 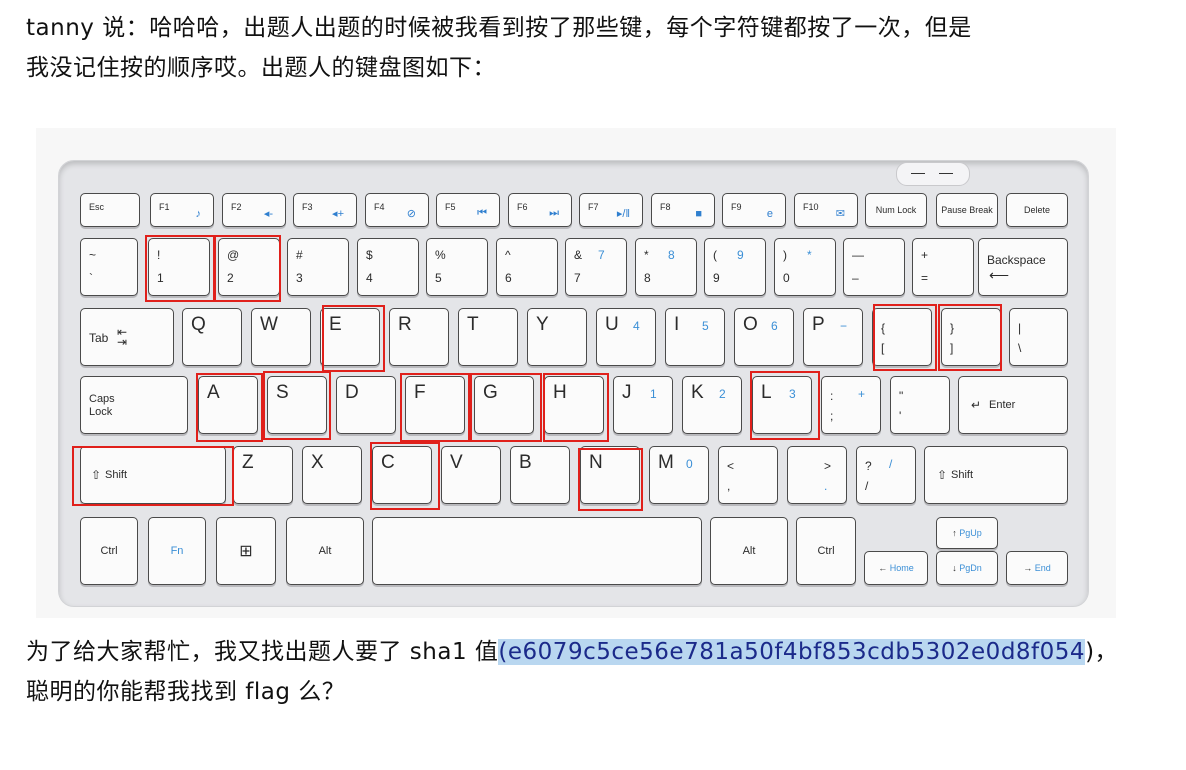 I want to click on key-f2: F2 ◂-, so click(x=254, y=210).